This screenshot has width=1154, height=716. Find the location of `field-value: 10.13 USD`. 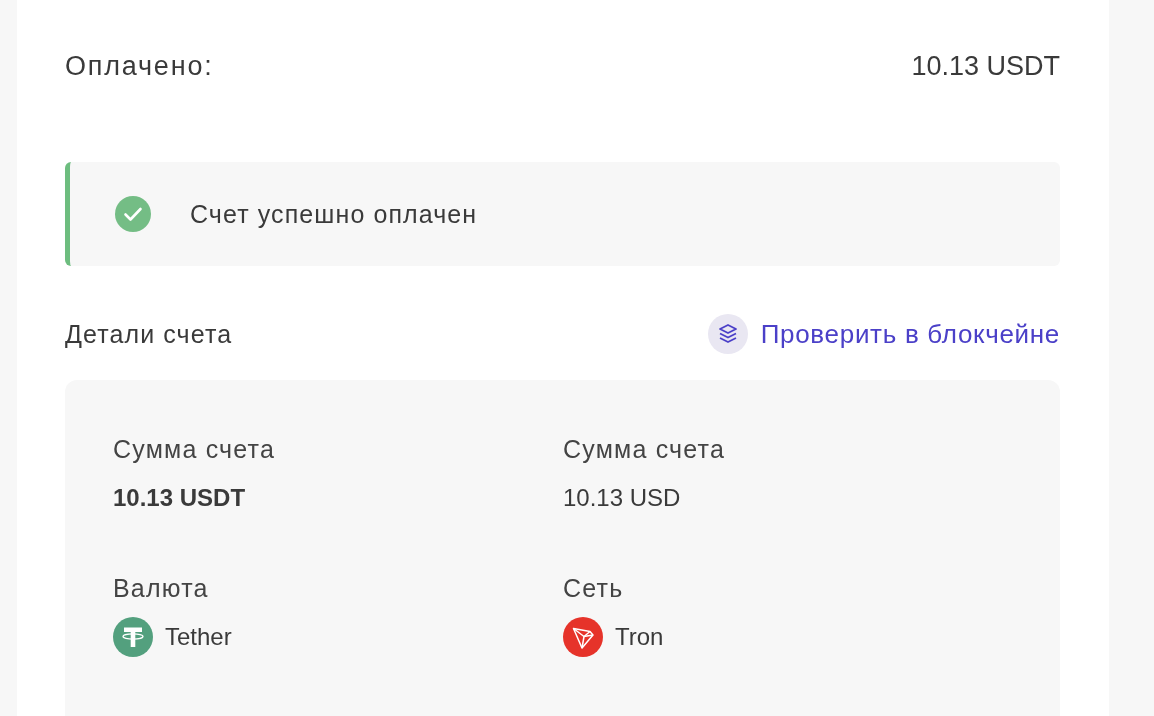

field-value: 10.13 USD is located at coordinates (622, 498).